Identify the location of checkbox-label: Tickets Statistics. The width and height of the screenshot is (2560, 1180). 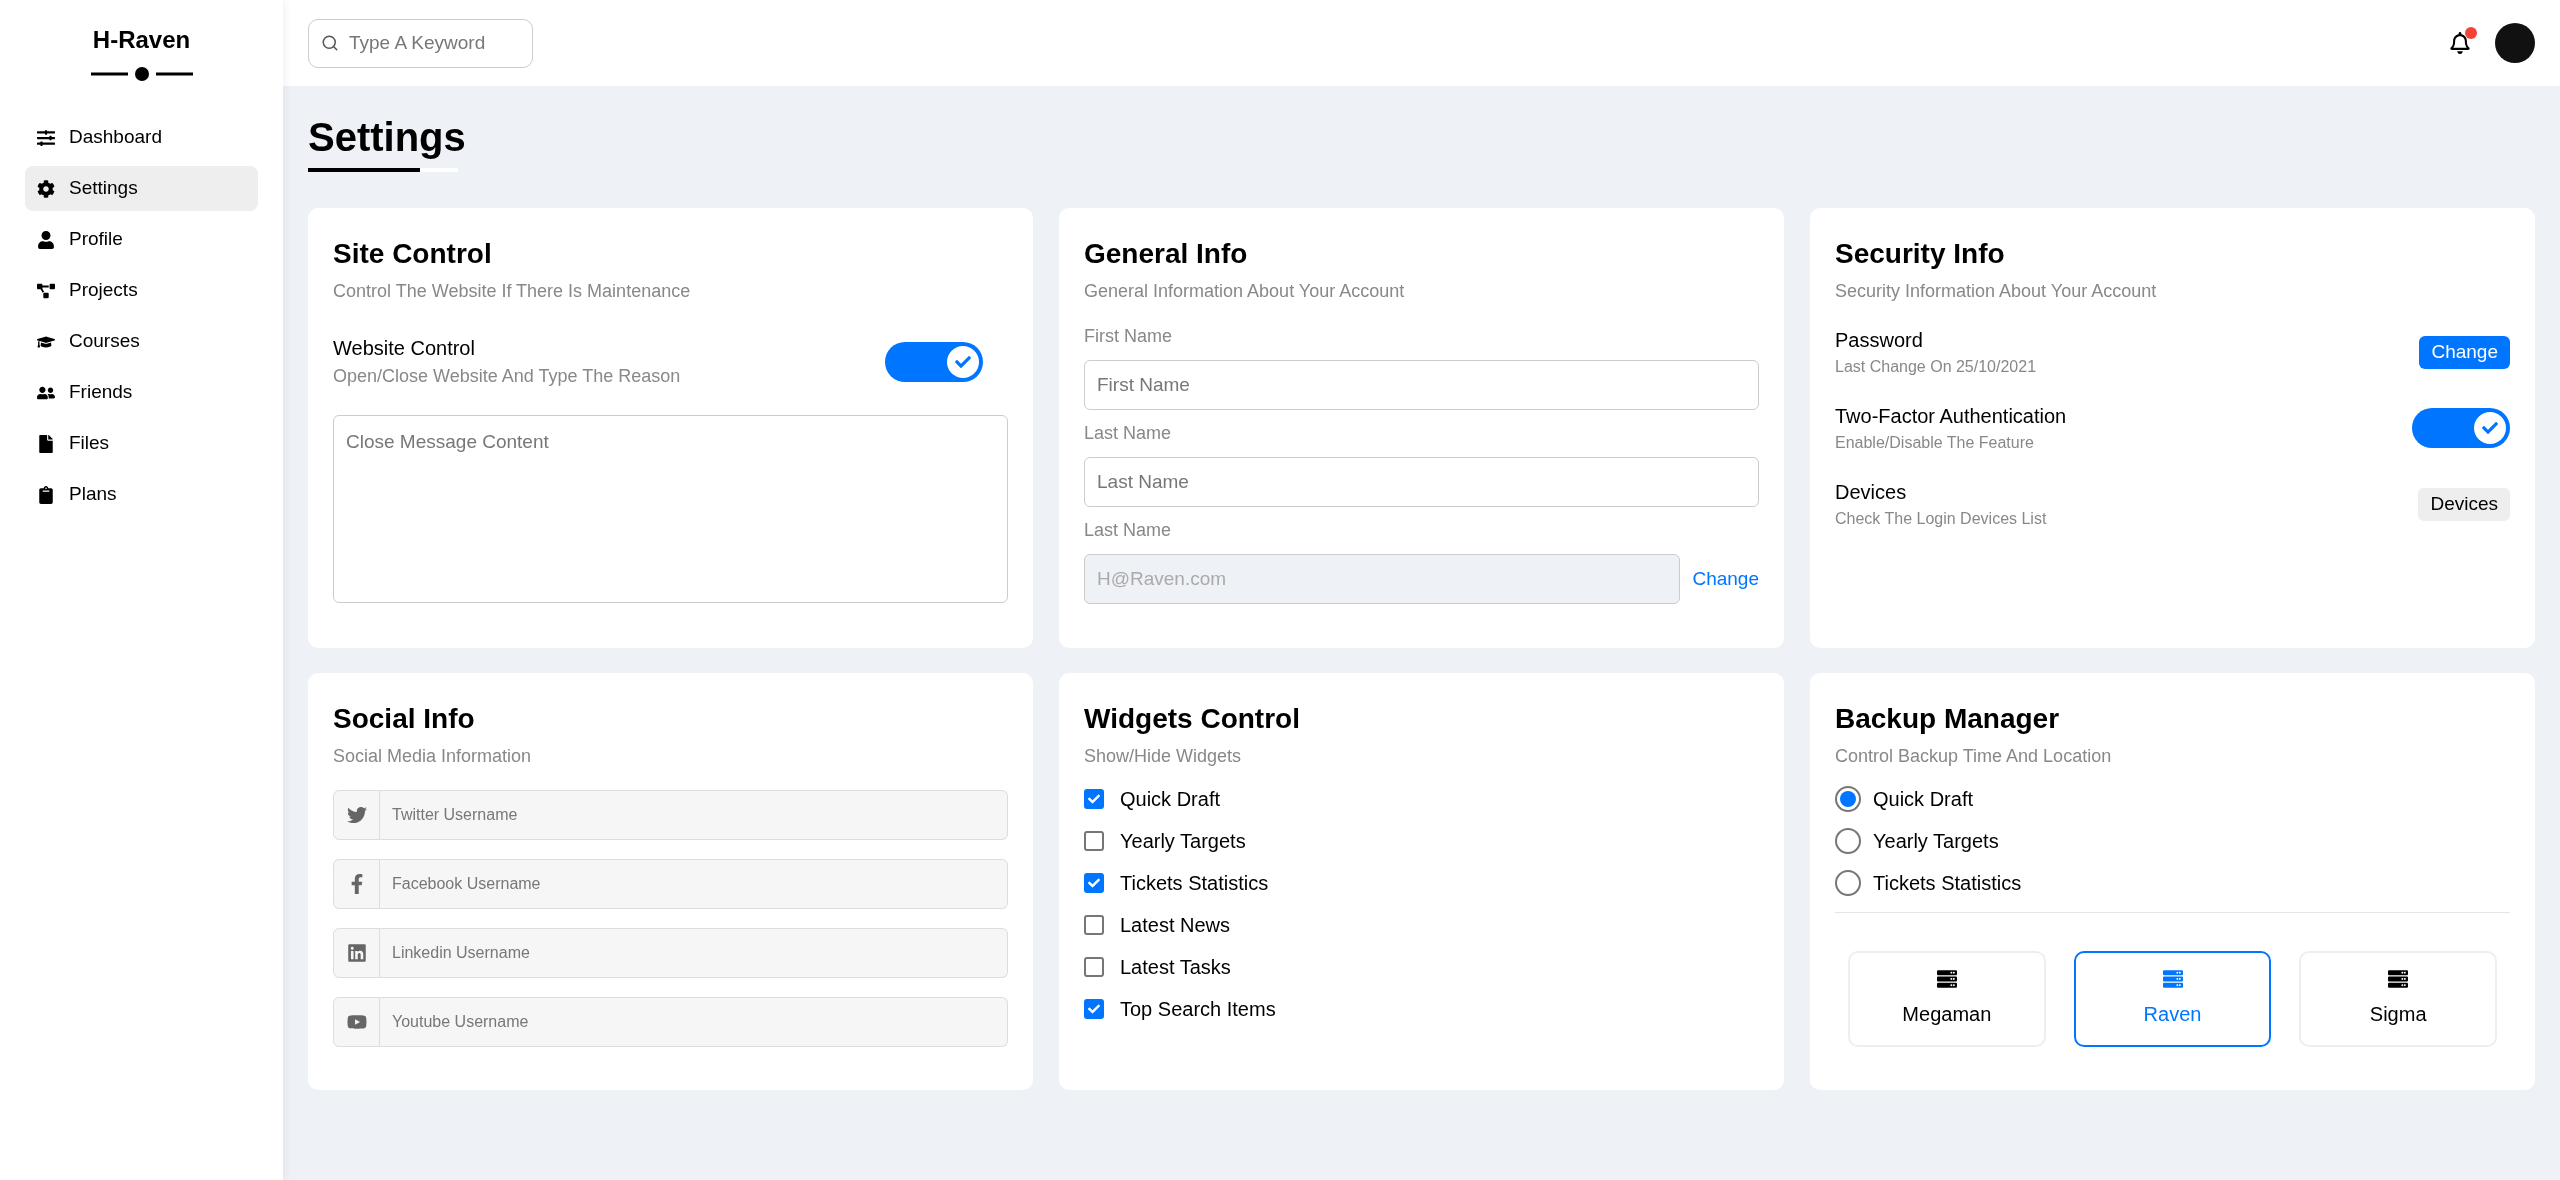
(1194, 883).